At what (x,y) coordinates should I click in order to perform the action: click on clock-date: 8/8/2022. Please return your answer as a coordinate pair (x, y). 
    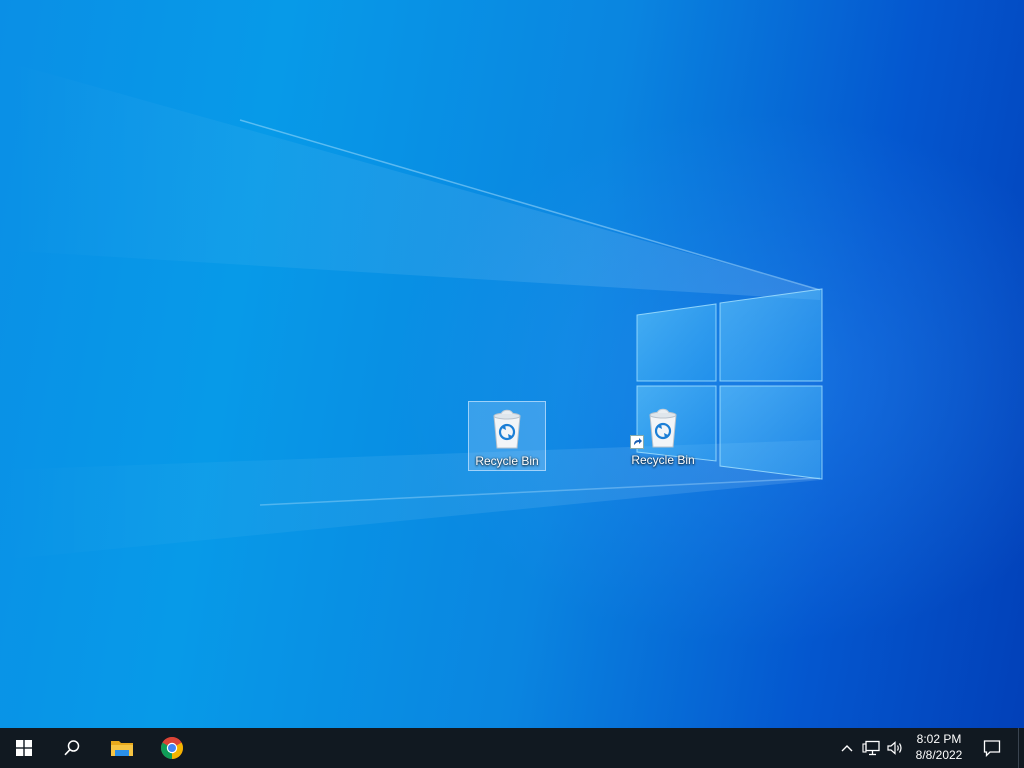
    Looking at the image, I should click on (939, 755).